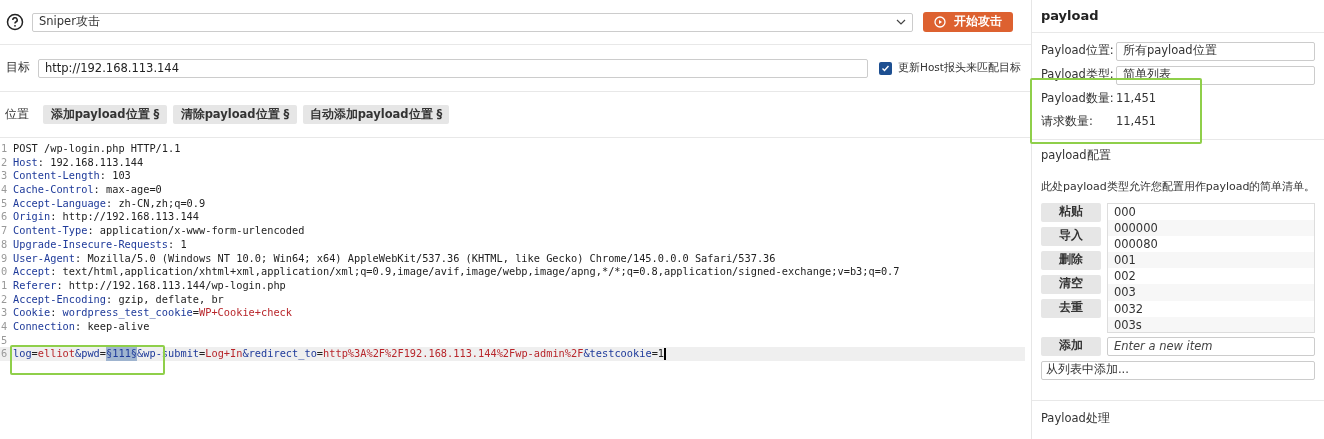 This screenshot has width=1324, height=439. Describe the element at coordinates (149, 285) in the screenshot. I see `code-line: Referer: http://192.168.113.144/wp-login.php` at that location.